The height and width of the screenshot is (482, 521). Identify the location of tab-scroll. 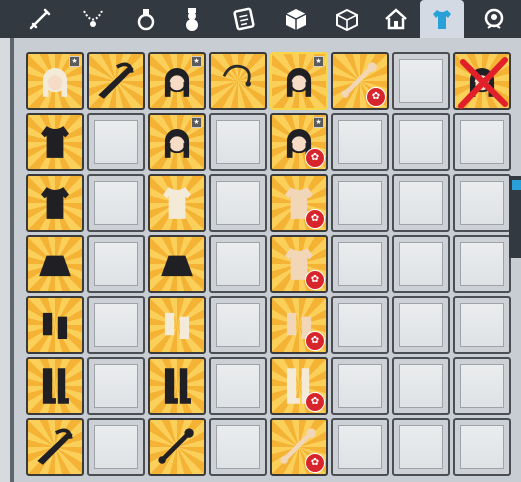
(244, 19).